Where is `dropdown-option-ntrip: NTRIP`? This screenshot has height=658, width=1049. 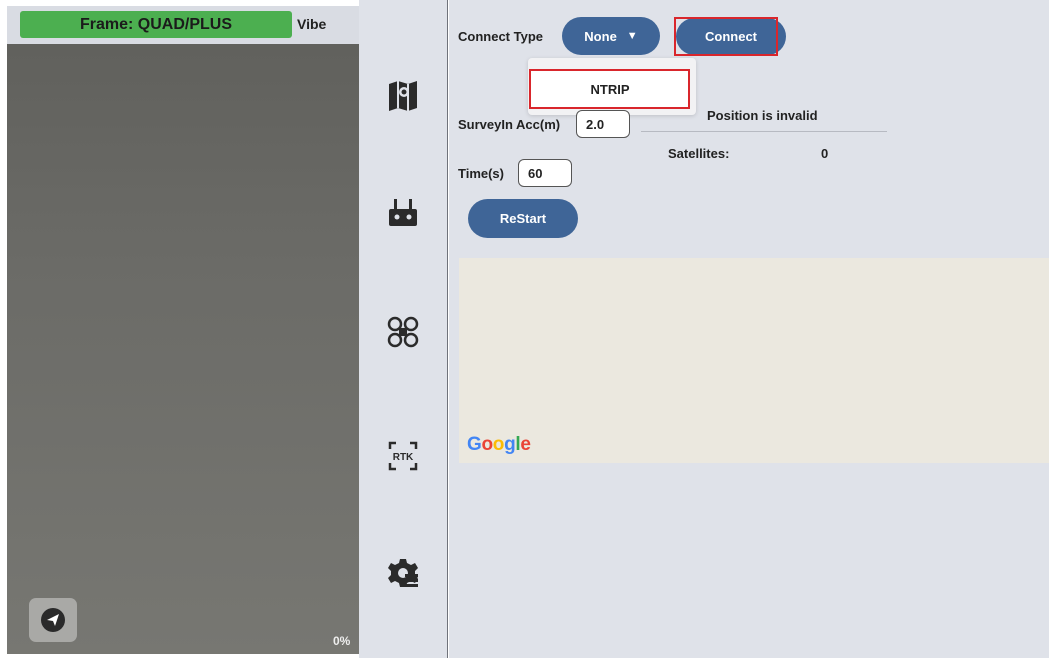 dropdown-option-ntrip: NTRIP is located at coordinates (610, 89).